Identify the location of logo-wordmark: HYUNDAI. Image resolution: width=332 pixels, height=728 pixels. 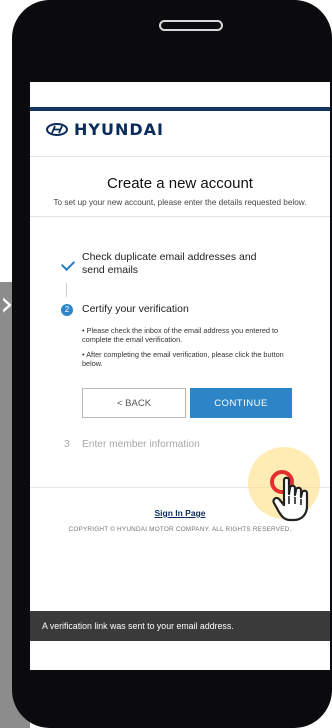
(119, 129).